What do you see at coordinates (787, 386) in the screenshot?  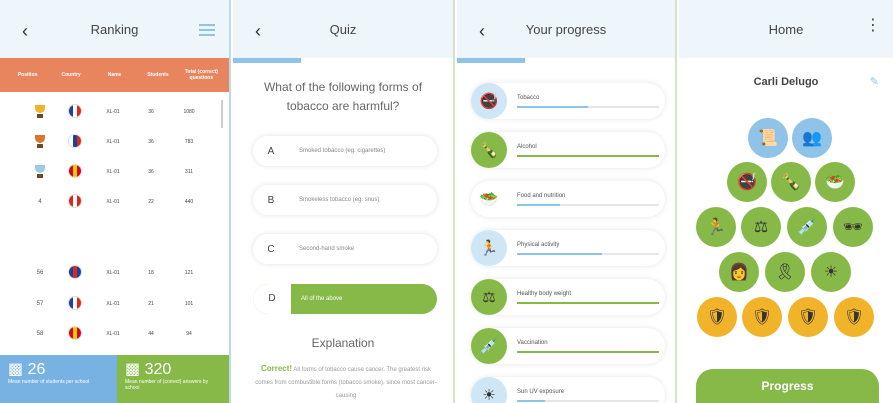 I see `progress-button: Progress` at bounding box center [787, 386].